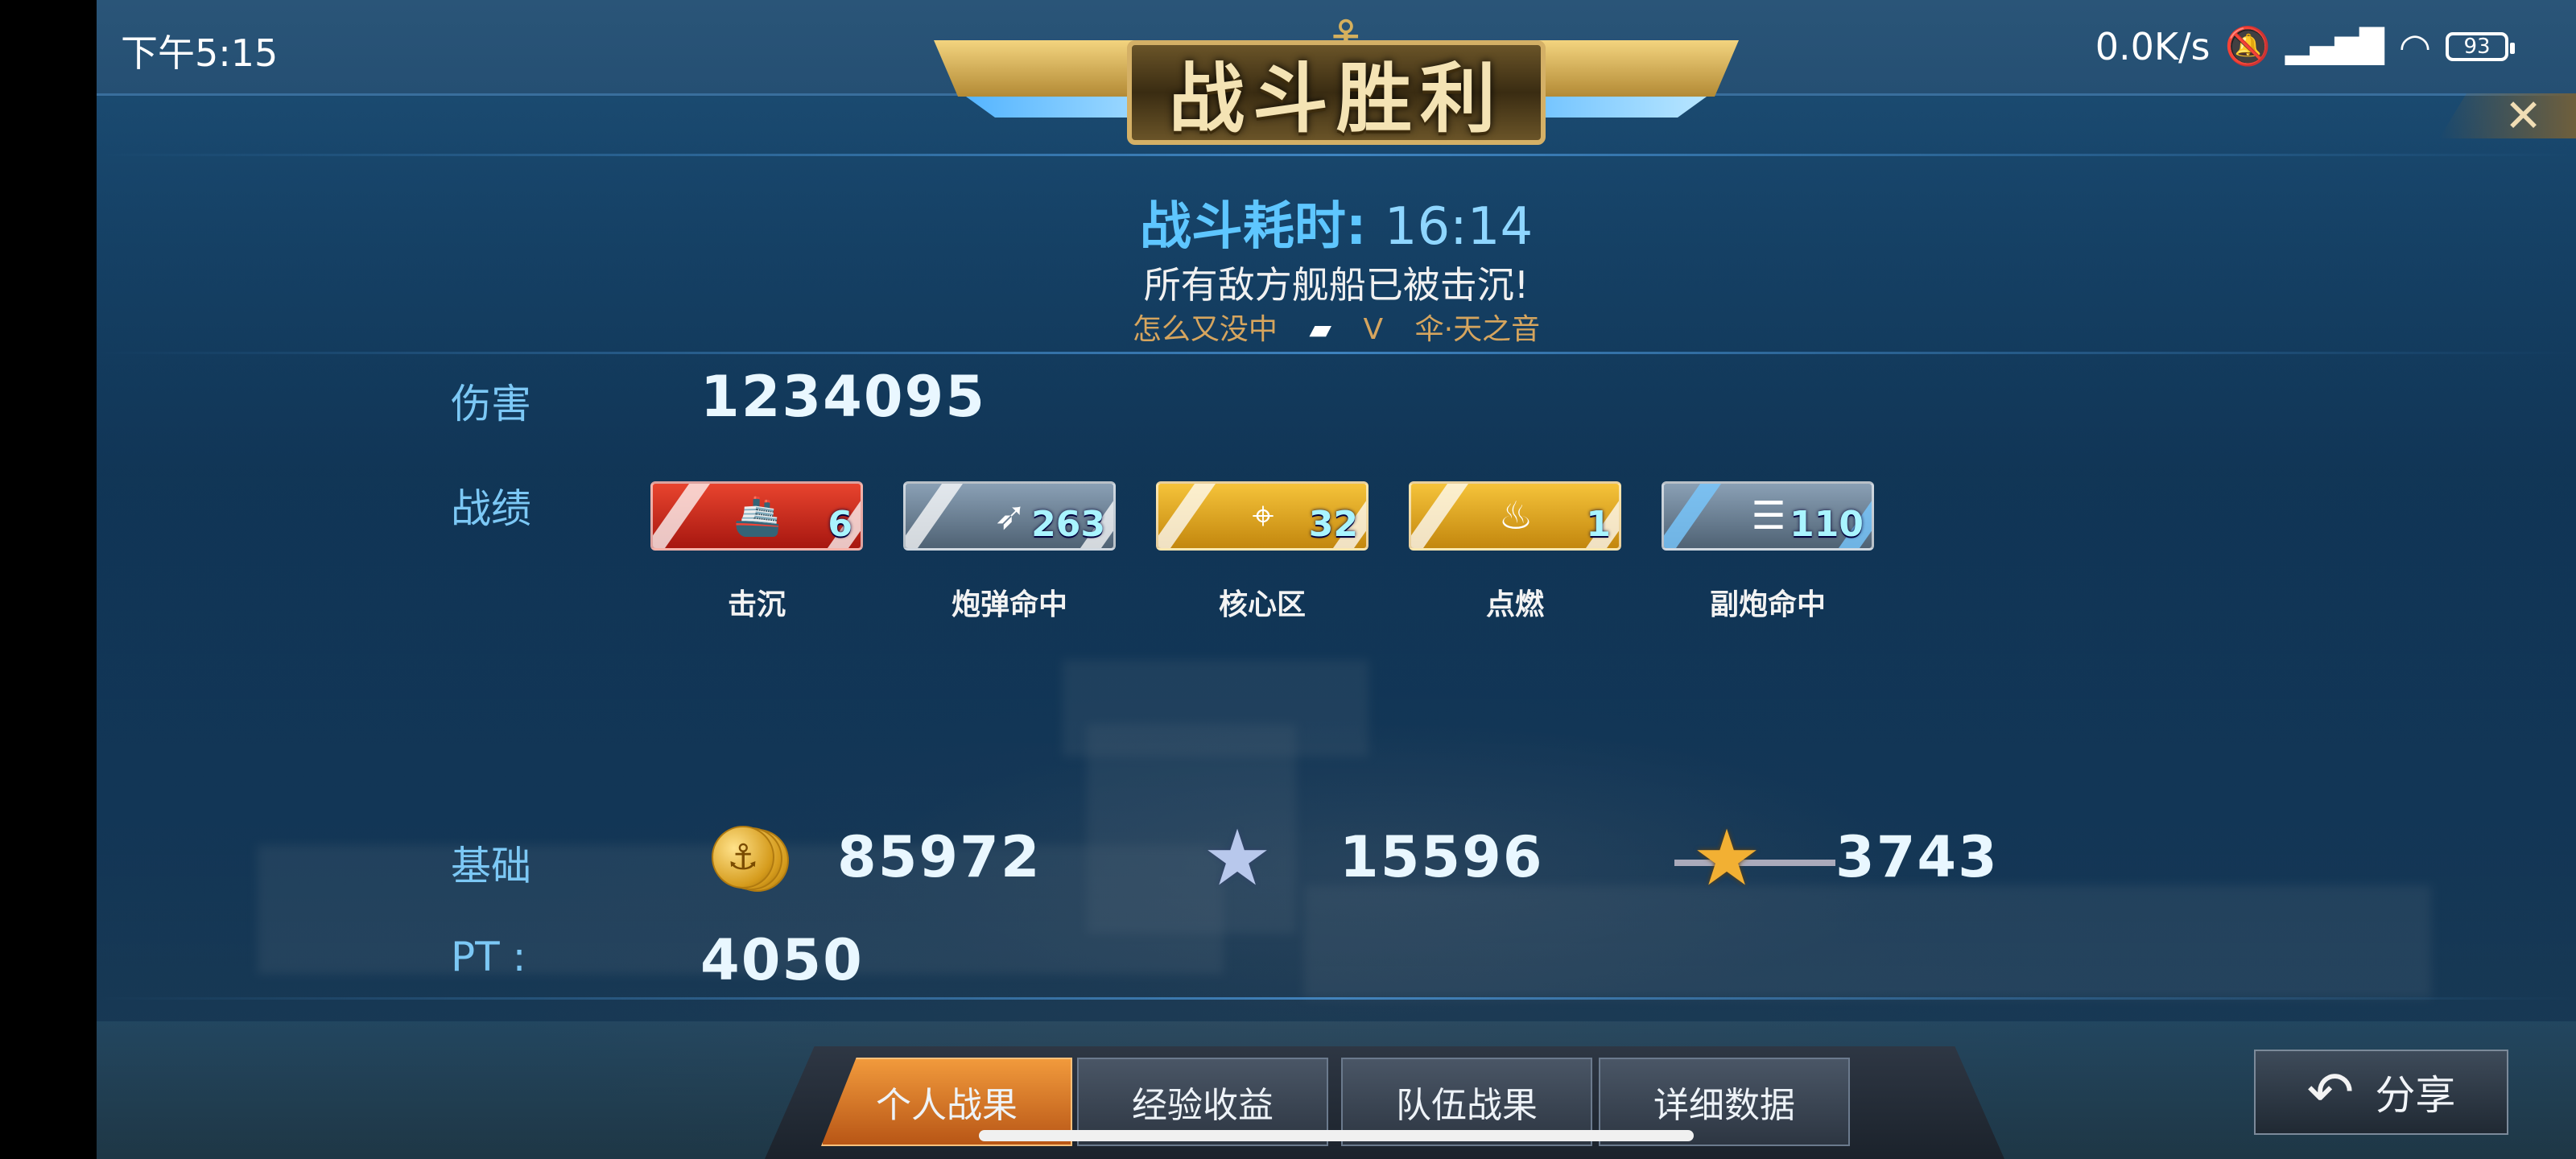 The height and width of the screenshot is (1159, 2576). I want to click on badge-core-zone: ⌖ 32, so click(1262, 516).